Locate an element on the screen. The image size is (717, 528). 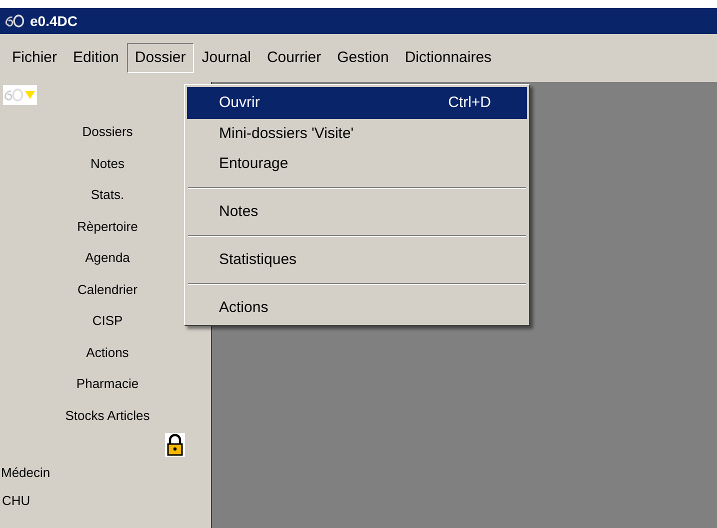
sidebar-link: Dossiers is located at coordinates (105, 132).